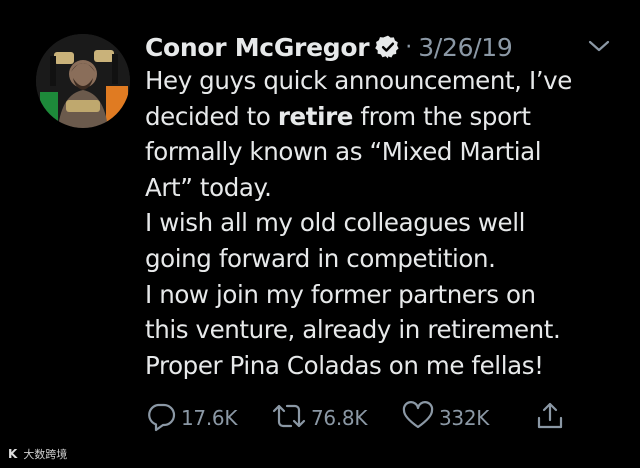  Describe the element at coordinates (289, 418) in the screenshot. I see `retweet-icon` at that location.